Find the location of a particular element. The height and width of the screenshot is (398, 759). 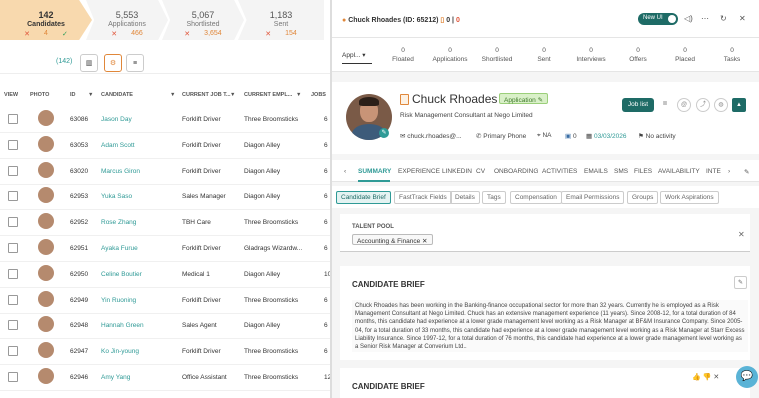

tab-onboarding: ONBOARDING is located at coordinates (516, 171).